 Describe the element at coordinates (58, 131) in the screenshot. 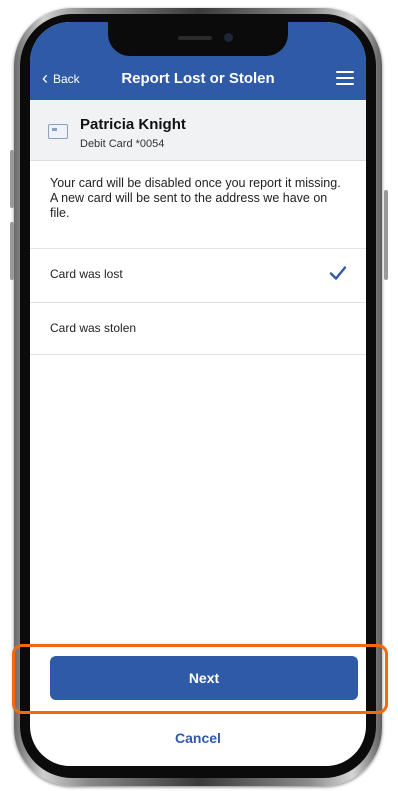

I see `credit-card-icon` at that location.